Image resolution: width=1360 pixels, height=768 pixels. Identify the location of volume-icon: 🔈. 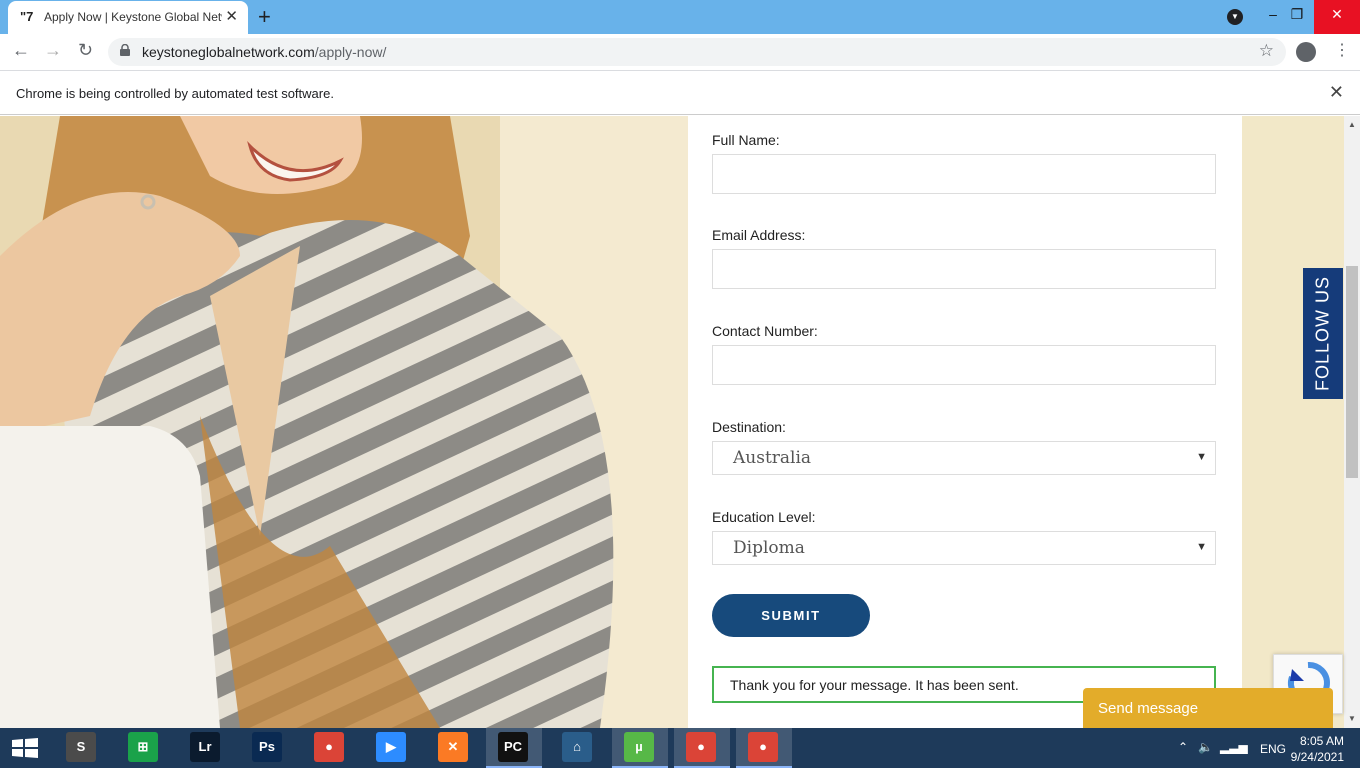
(1205, 747).